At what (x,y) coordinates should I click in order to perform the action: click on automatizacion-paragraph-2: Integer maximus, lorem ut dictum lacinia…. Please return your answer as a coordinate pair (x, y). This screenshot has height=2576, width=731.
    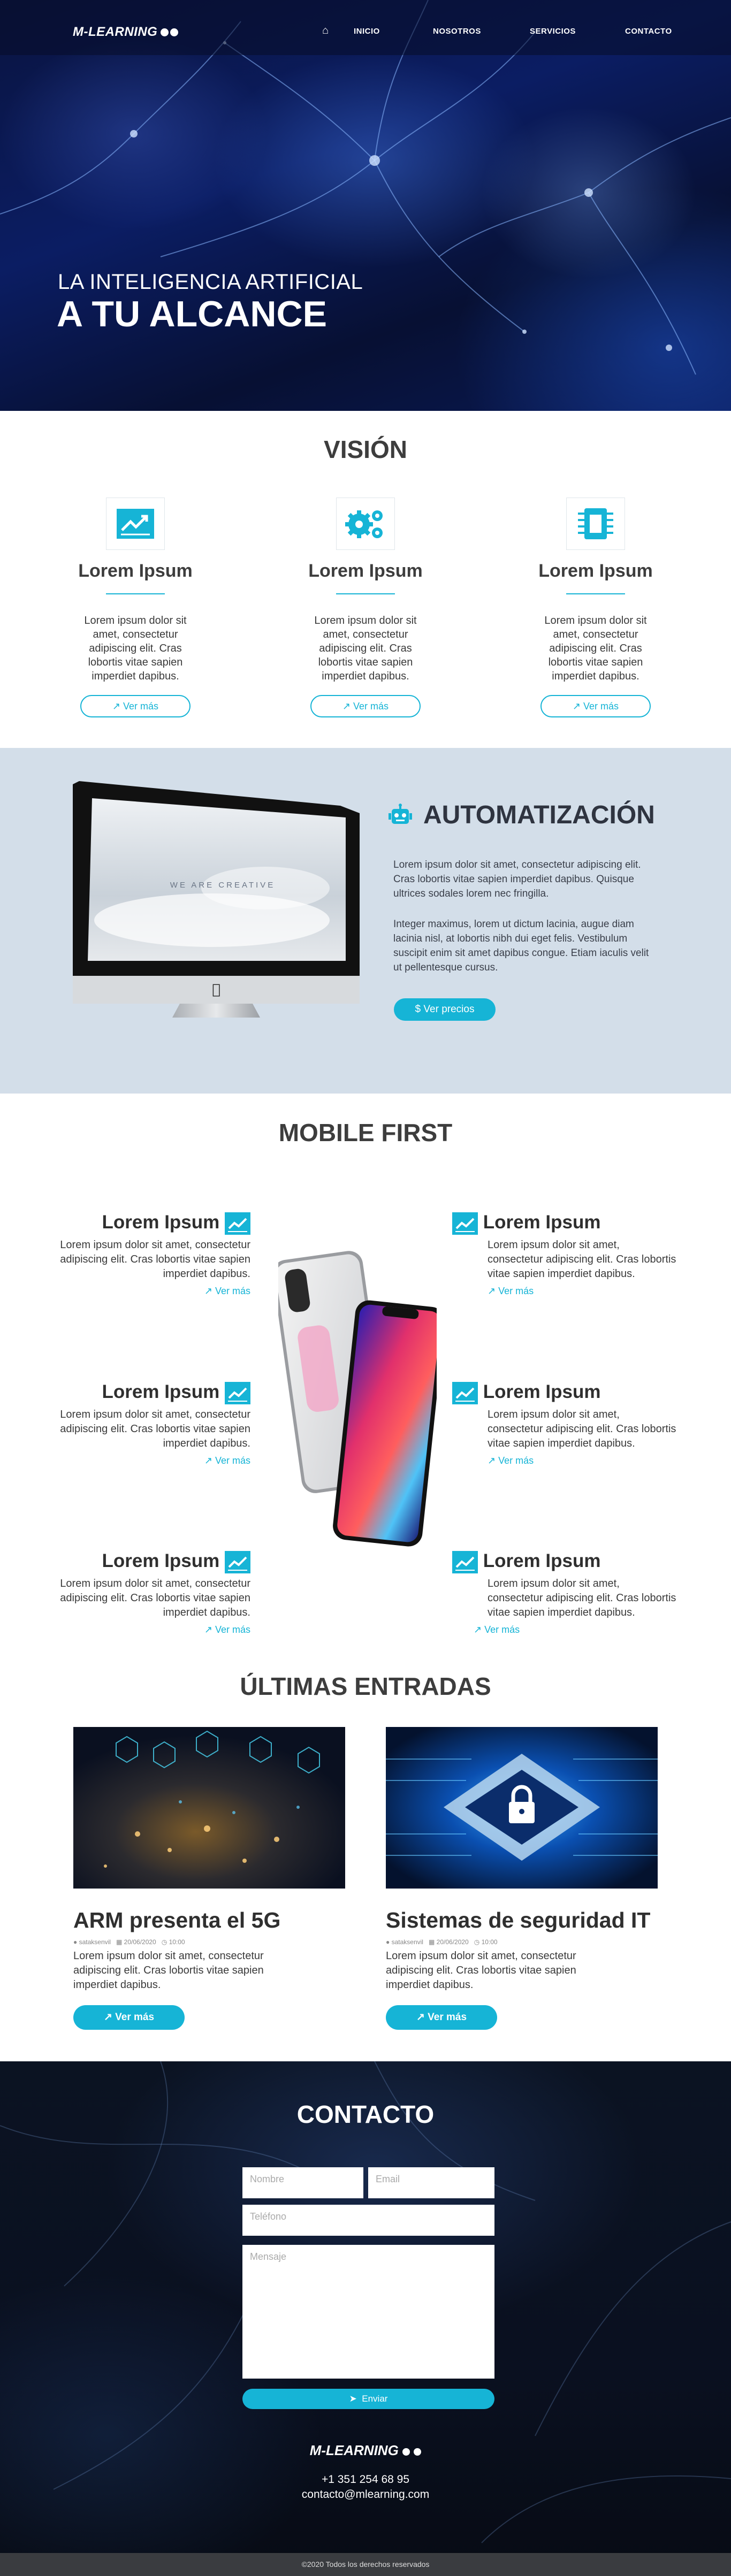
    Looking at the image, I should click on (521, 946).